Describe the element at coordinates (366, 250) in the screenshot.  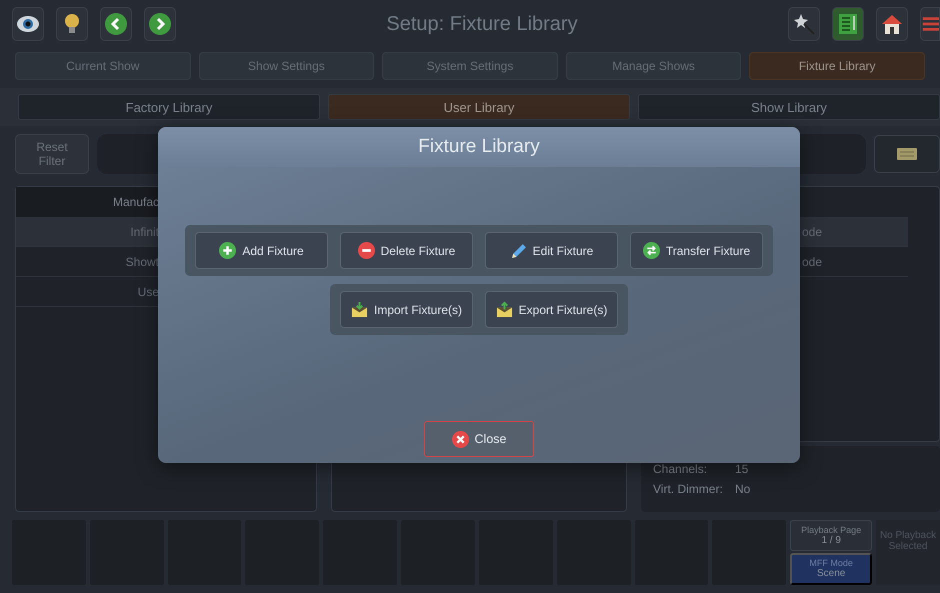
I see `minus-icon` at that location.